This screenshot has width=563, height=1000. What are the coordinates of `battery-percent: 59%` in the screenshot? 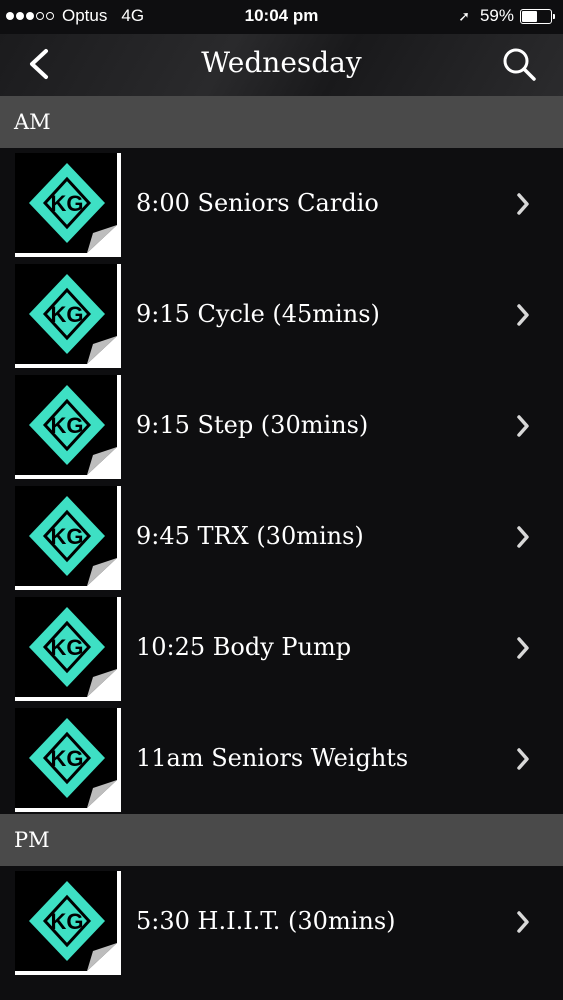 It's located at (496, 15).